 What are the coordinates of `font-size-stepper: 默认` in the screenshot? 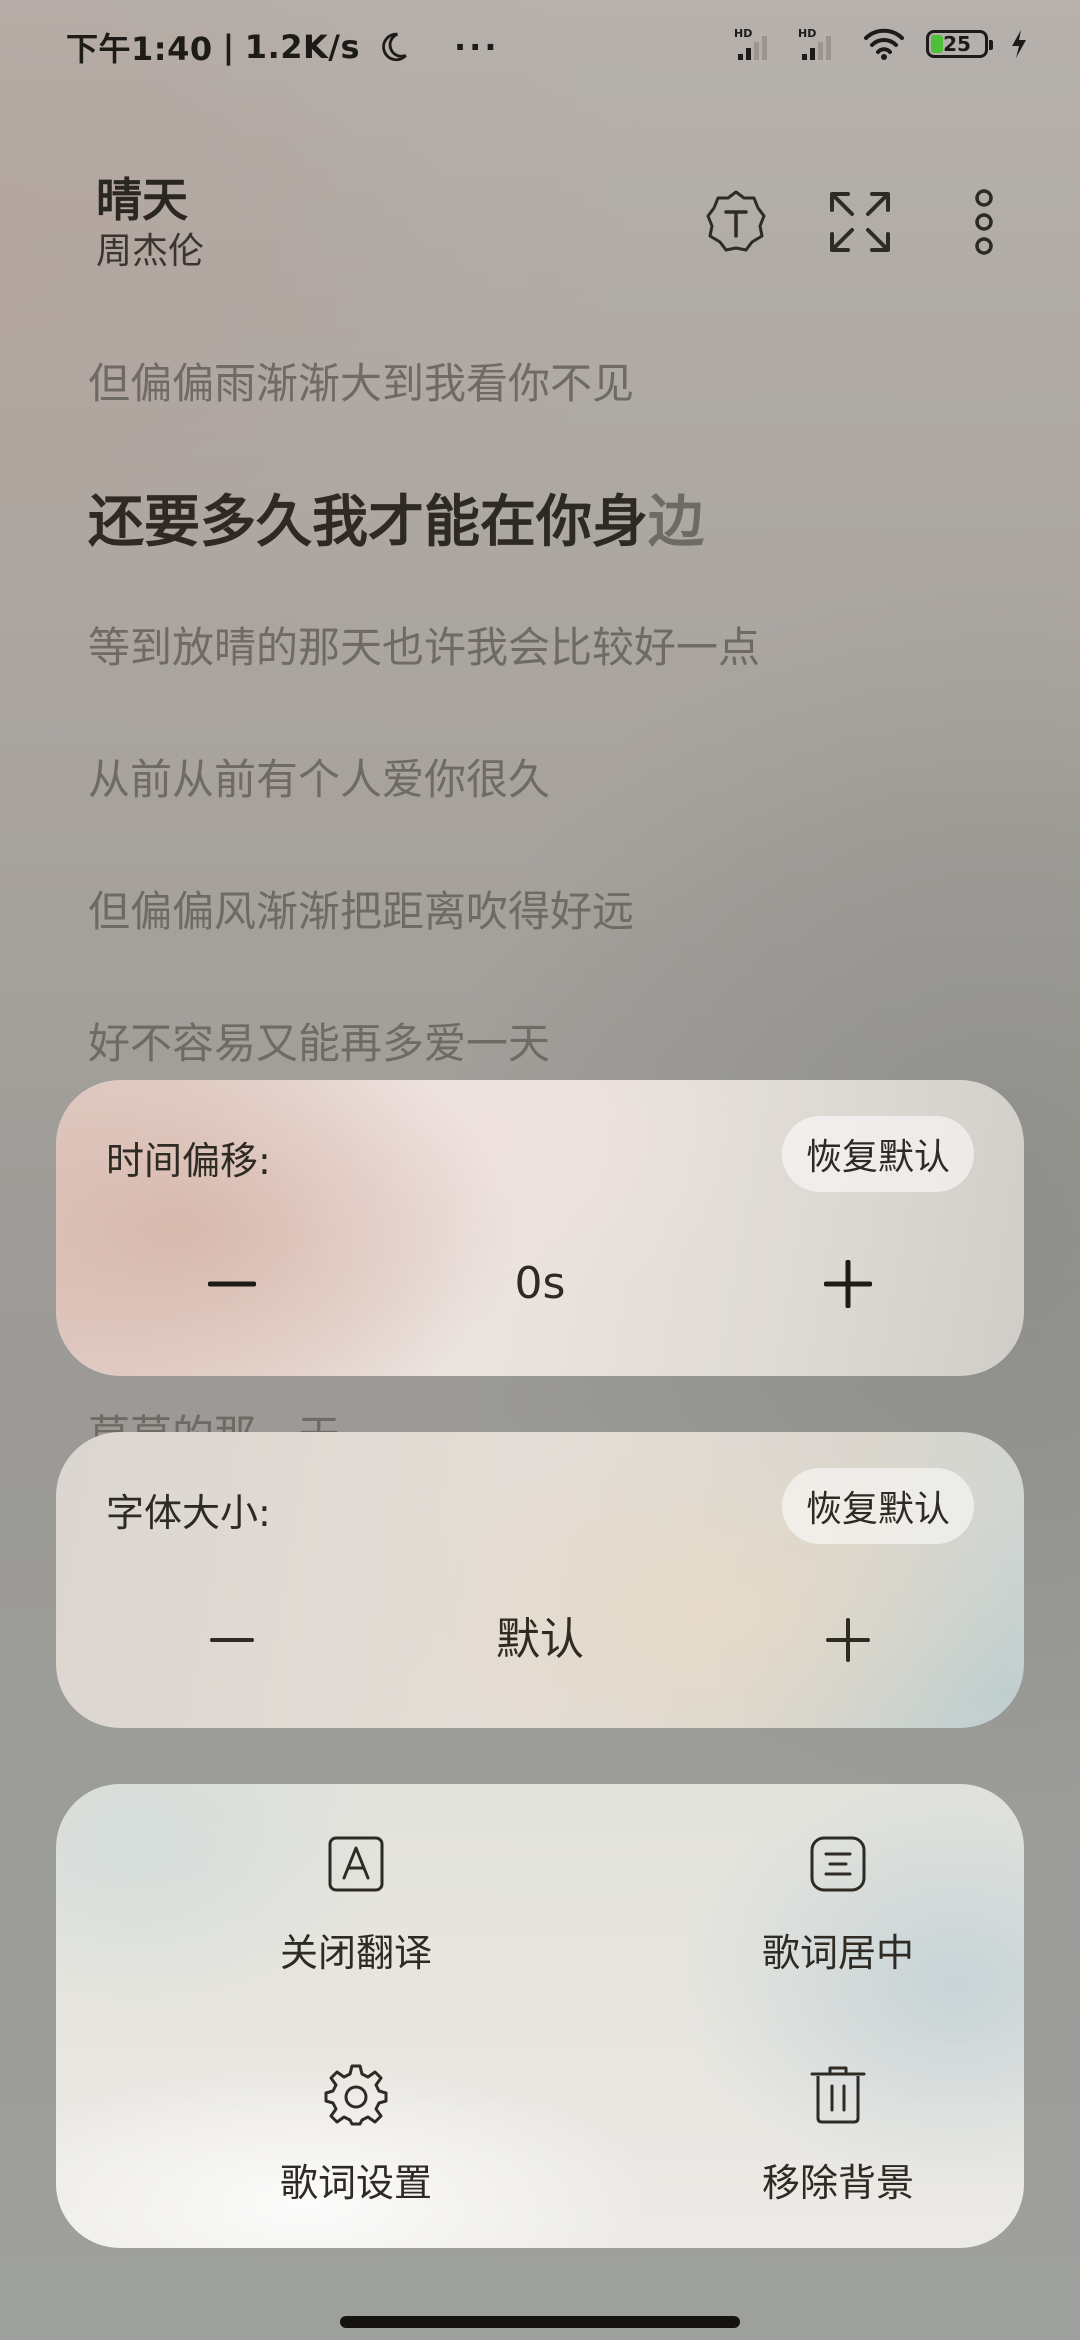 It's located at (540, 1640).